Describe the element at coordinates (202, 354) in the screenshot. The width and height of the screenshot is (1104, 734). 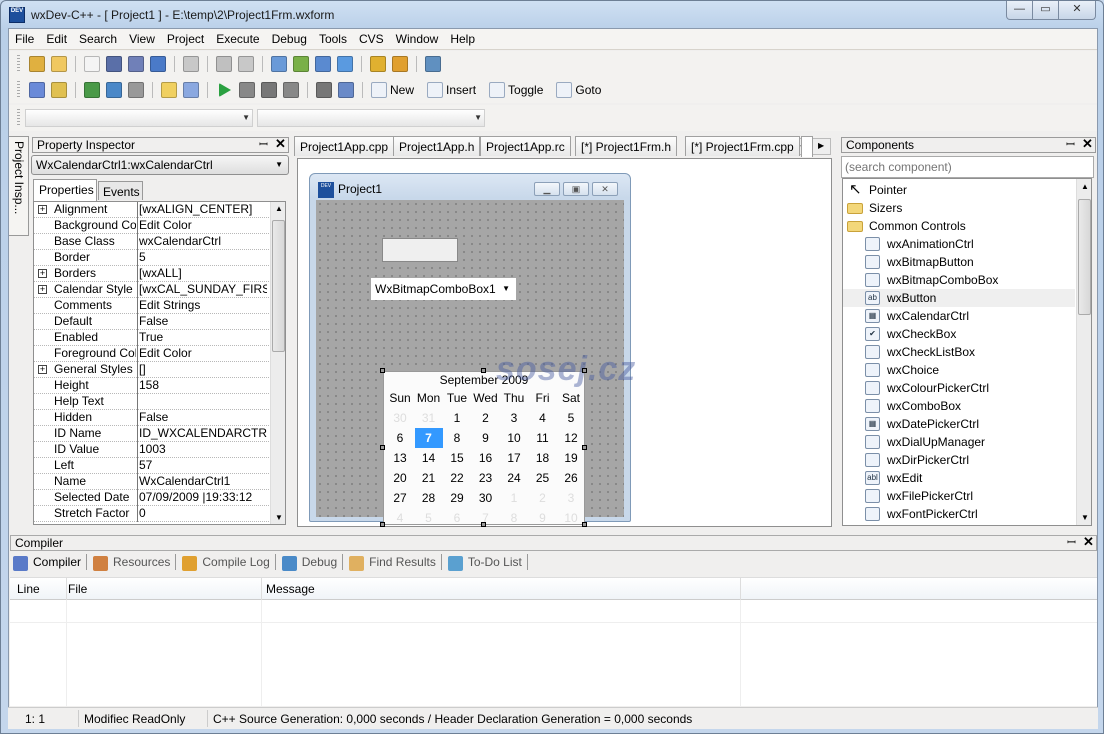
I see `property-value: Edit Color` at that location.